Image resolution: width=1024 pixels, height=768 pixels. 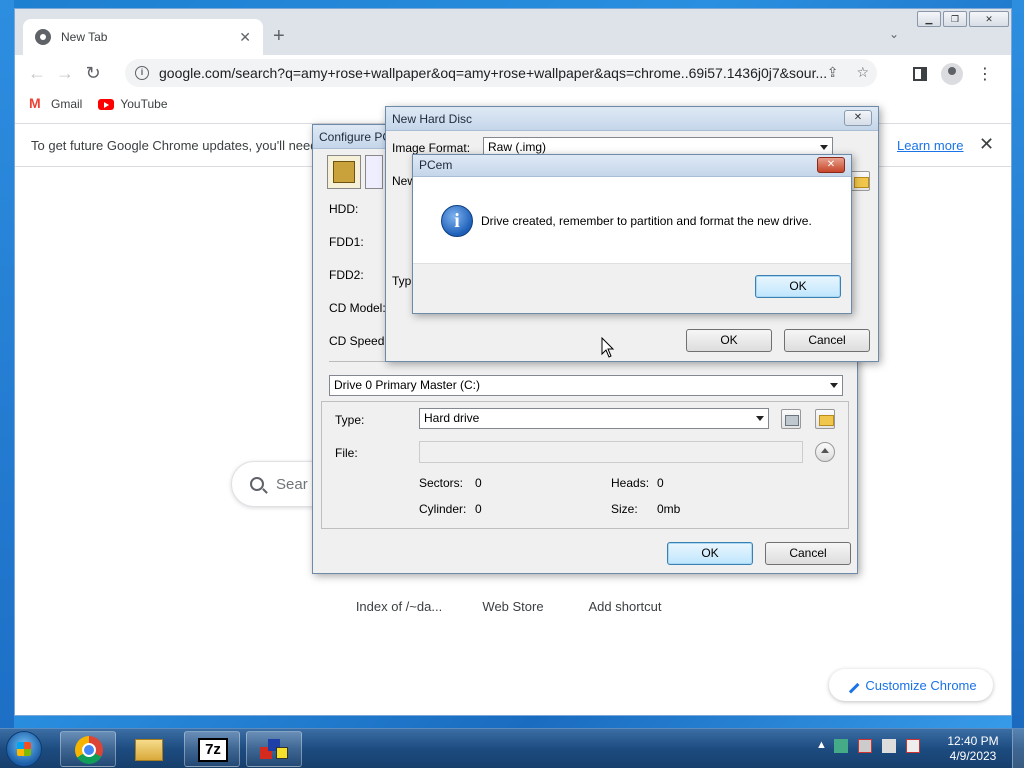 I want to click on cylinder-label: Cylinder:, so click(x=443, y=509).